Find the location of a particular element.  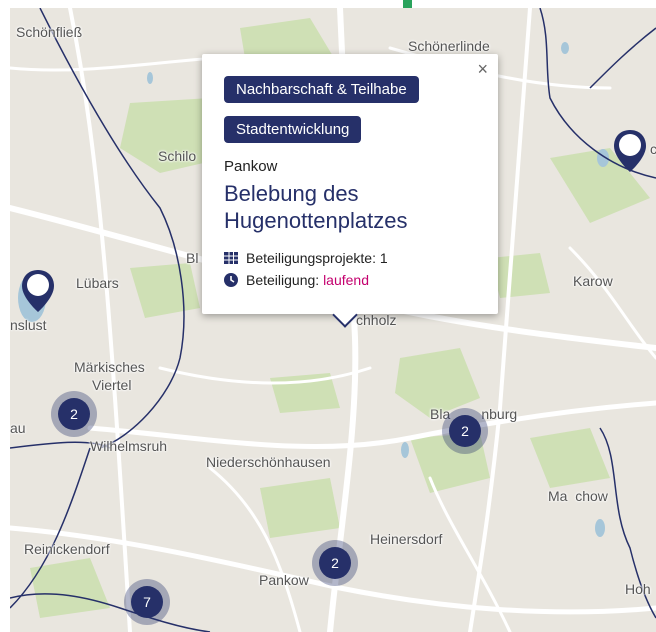

cluster-marker: 7 is located at coordinates (147, 602).